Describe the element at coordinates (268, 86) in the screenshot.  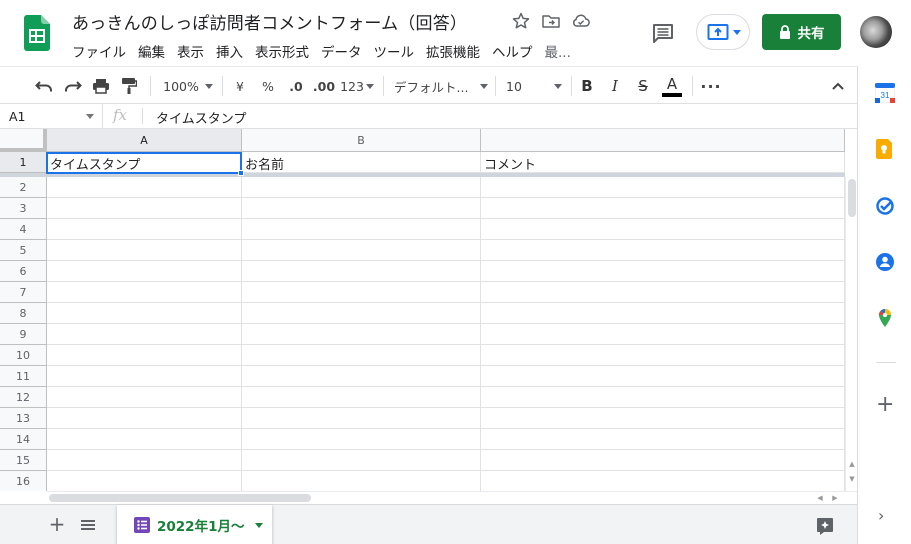
I see `percent-format-button: %` at that location.